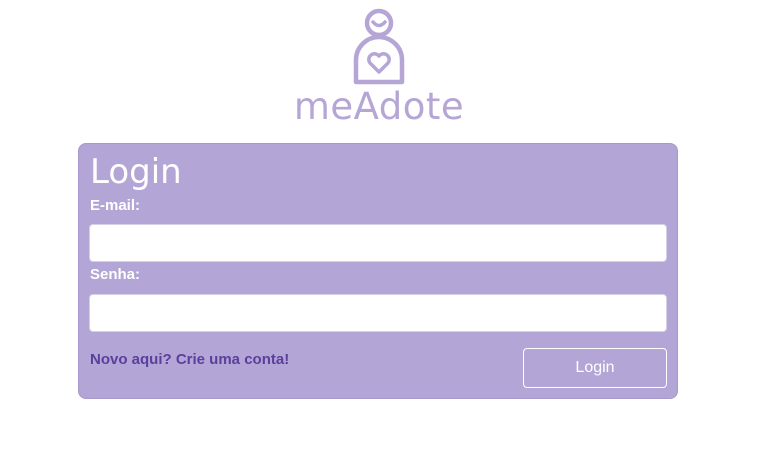 Image resolution: width=772 pixels, height=453 pixels. Describe the element at coordinates (379, 106) in the screenshot. I see `brand-name: meAdote` at that location.